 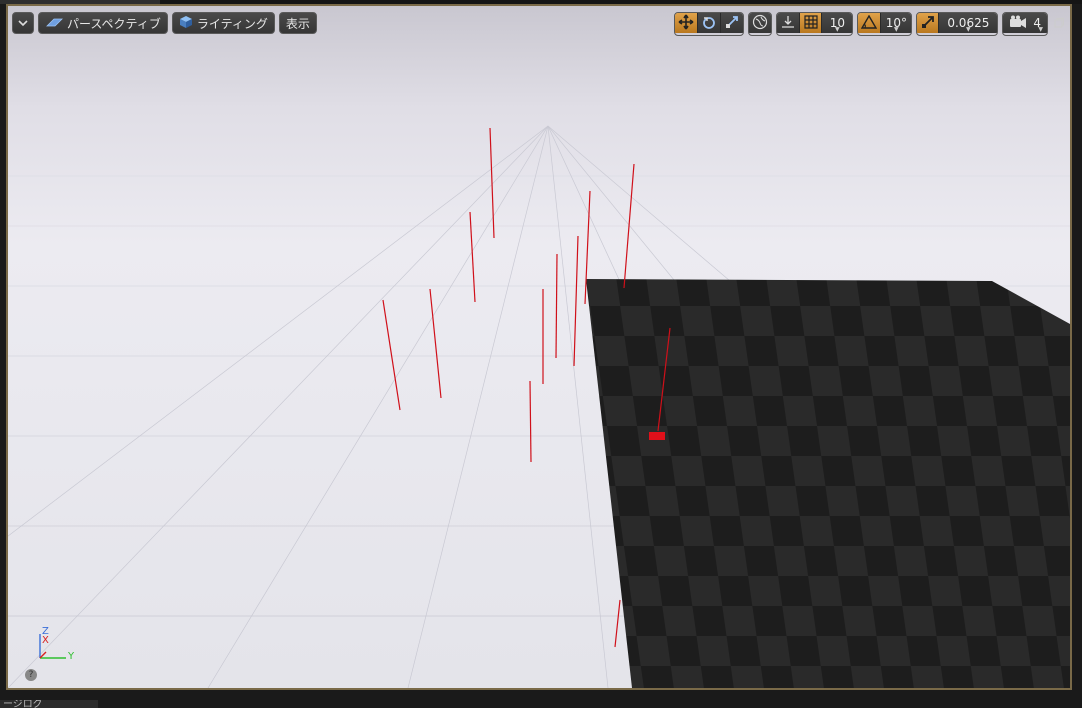 I want to click on lit-cube-icon, so click(x=186, y=23).